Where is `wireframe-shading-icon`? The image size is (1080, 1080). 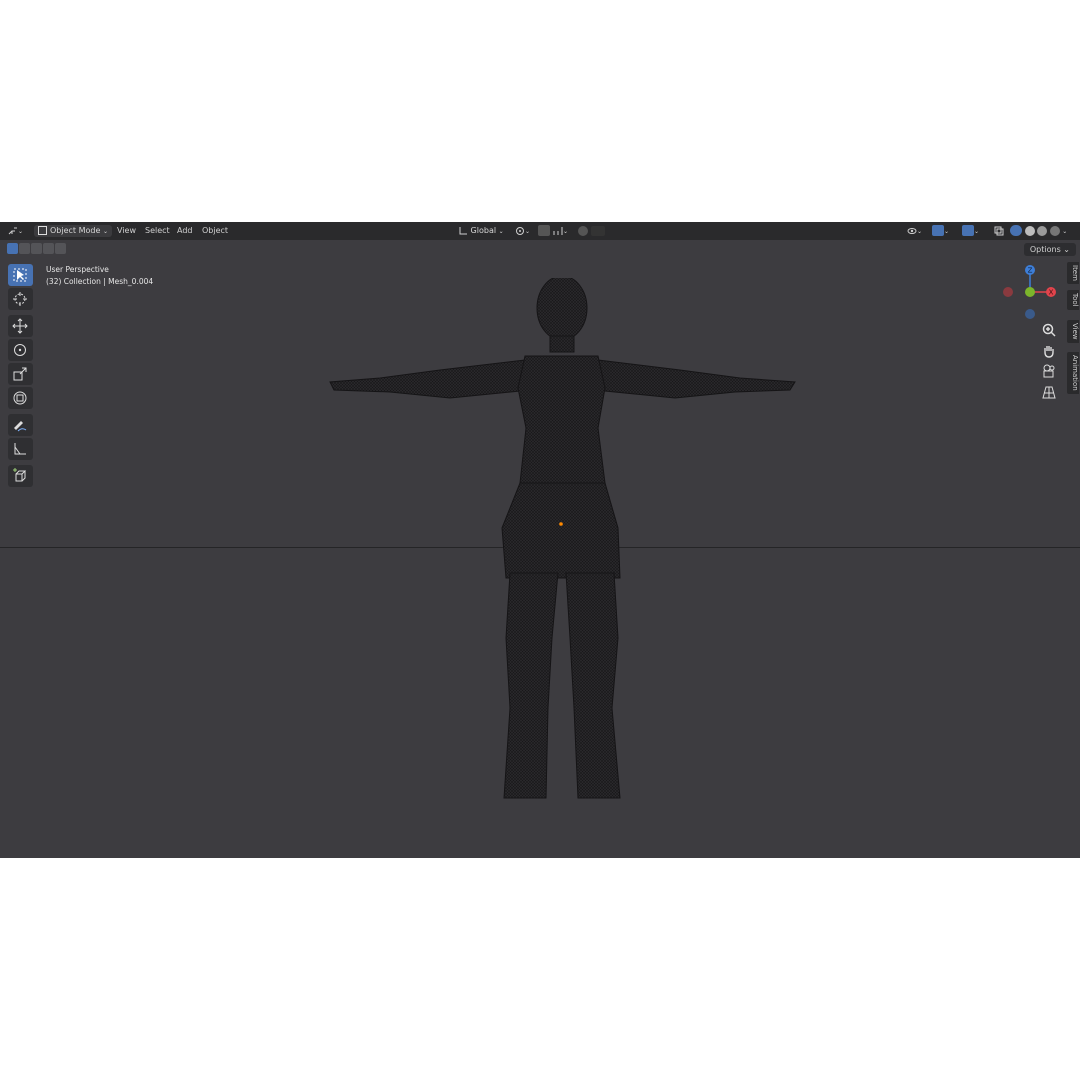
wireframe-shading-icon is located at coordinates (1016, 230).